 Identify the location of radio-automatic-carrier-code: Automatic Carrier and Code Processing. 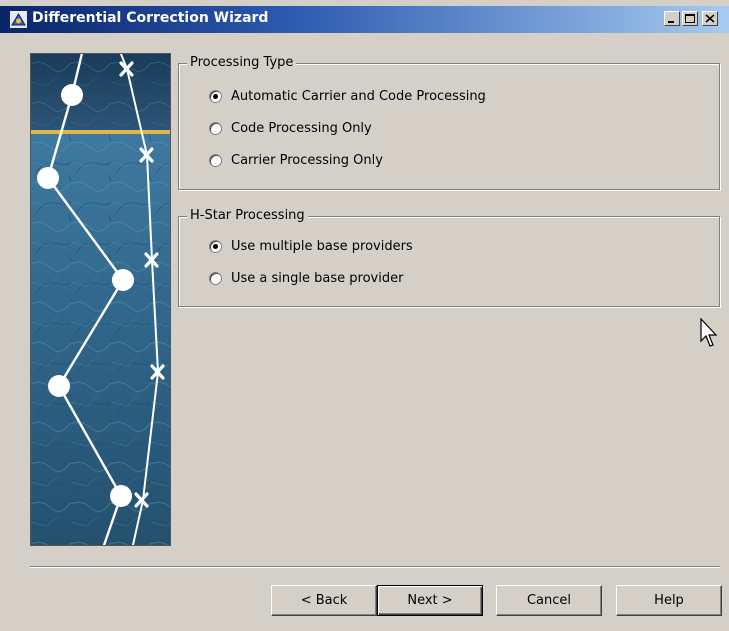
(347, 96).